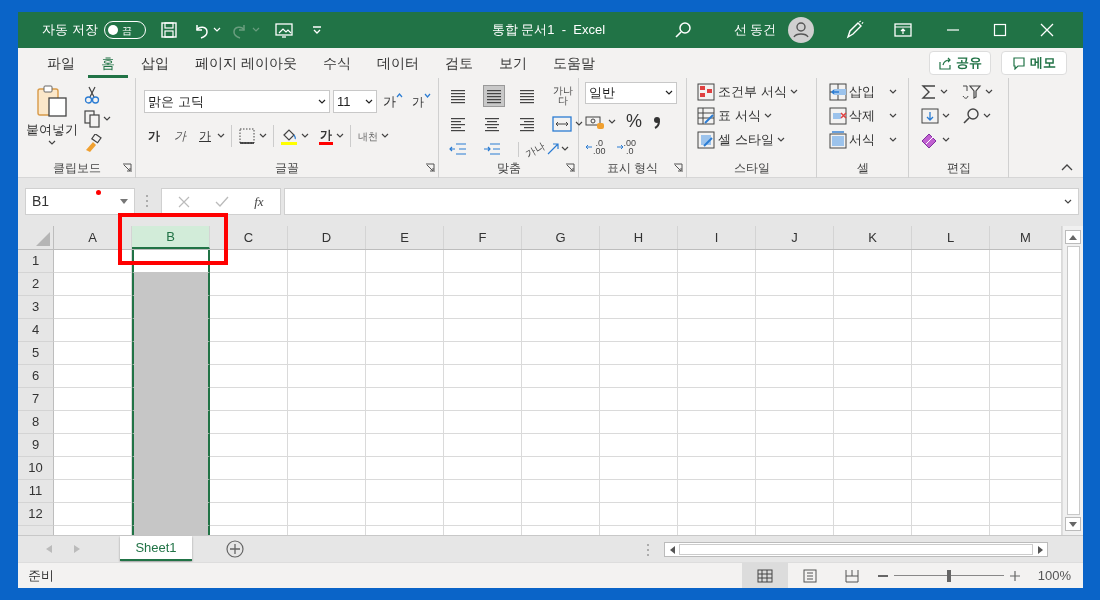  Describe the element at coordinates (492, 124) in the screenshot. I see `align-center-icon` at that location.